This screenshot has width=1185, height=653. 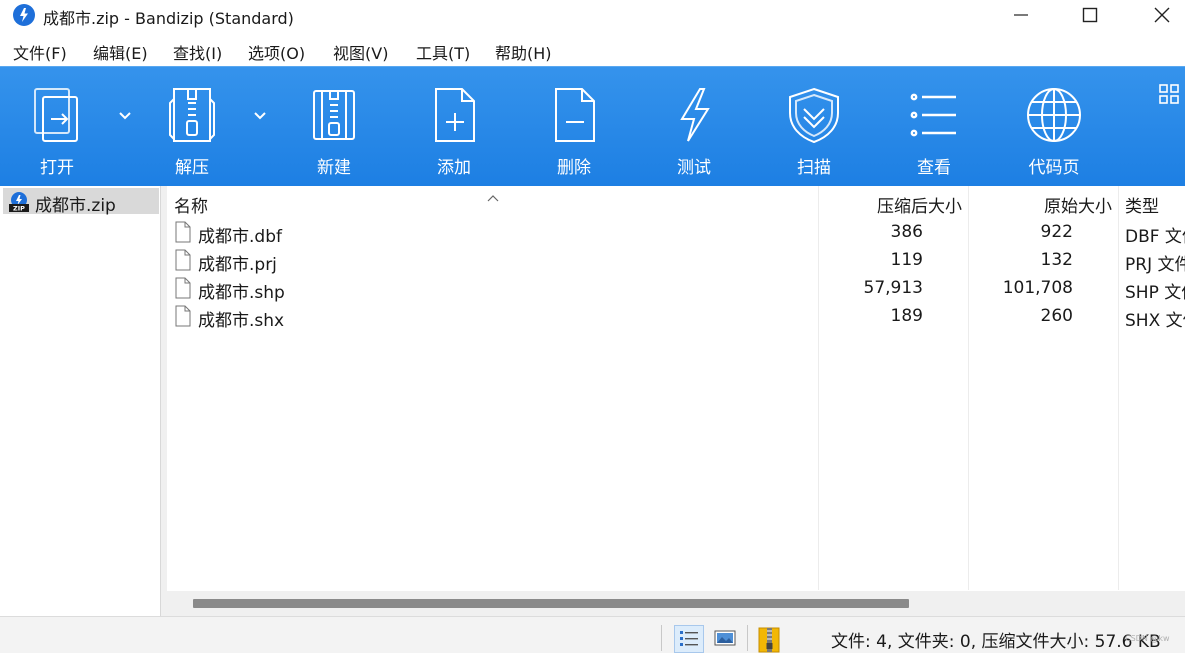 I want to click on scan-button: 扫描, so click(x=814, y=127).